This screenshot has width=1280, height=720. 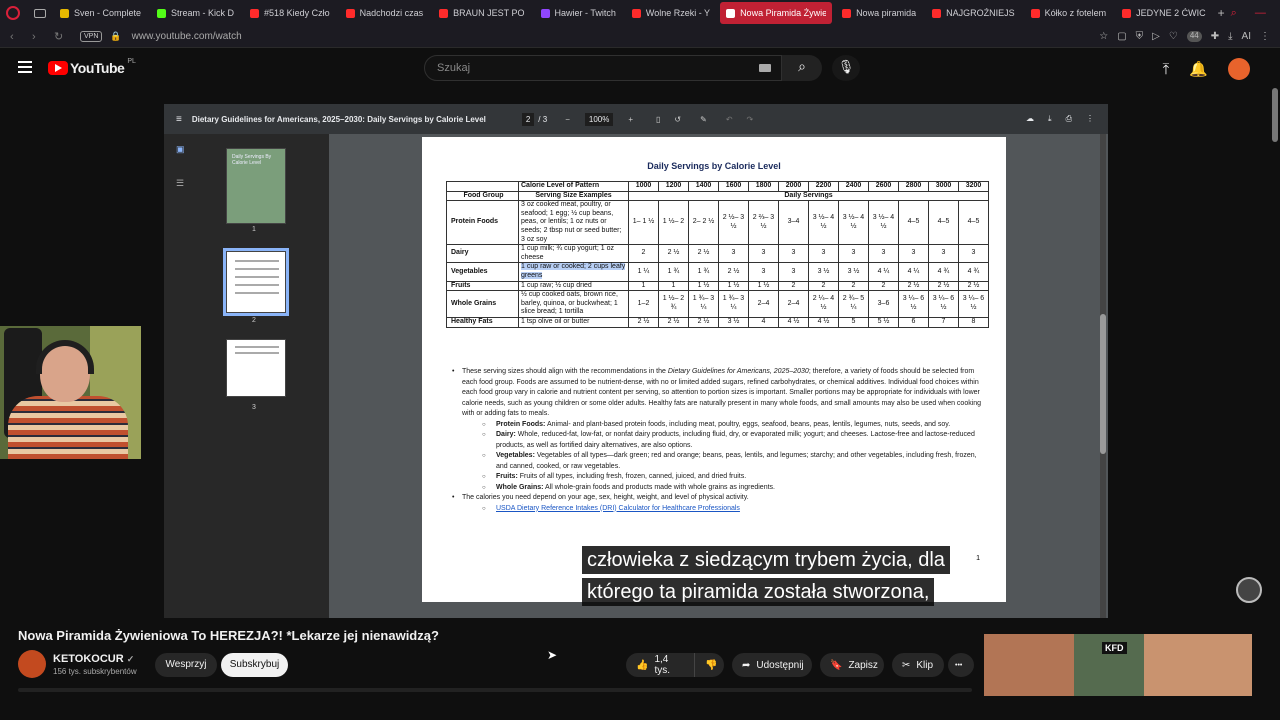 I want to click on rotate-icon: ↺, so click(x=677, y=119).